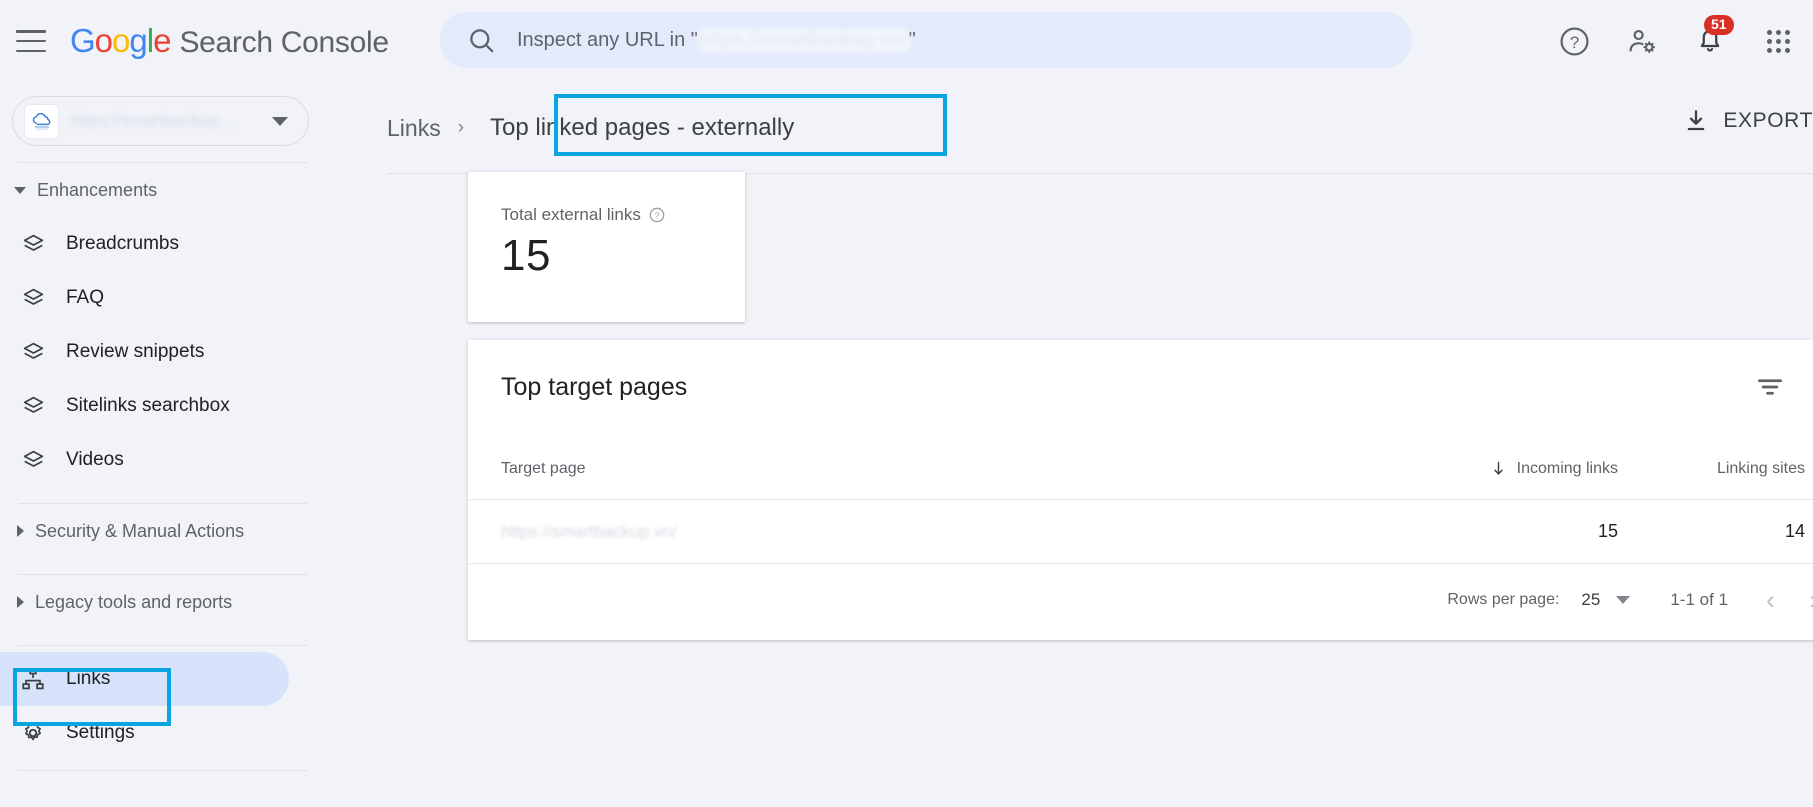  Describe the element at coordinates (526, 255) in the screenshot. I see `kpi-value: 15` at that location.